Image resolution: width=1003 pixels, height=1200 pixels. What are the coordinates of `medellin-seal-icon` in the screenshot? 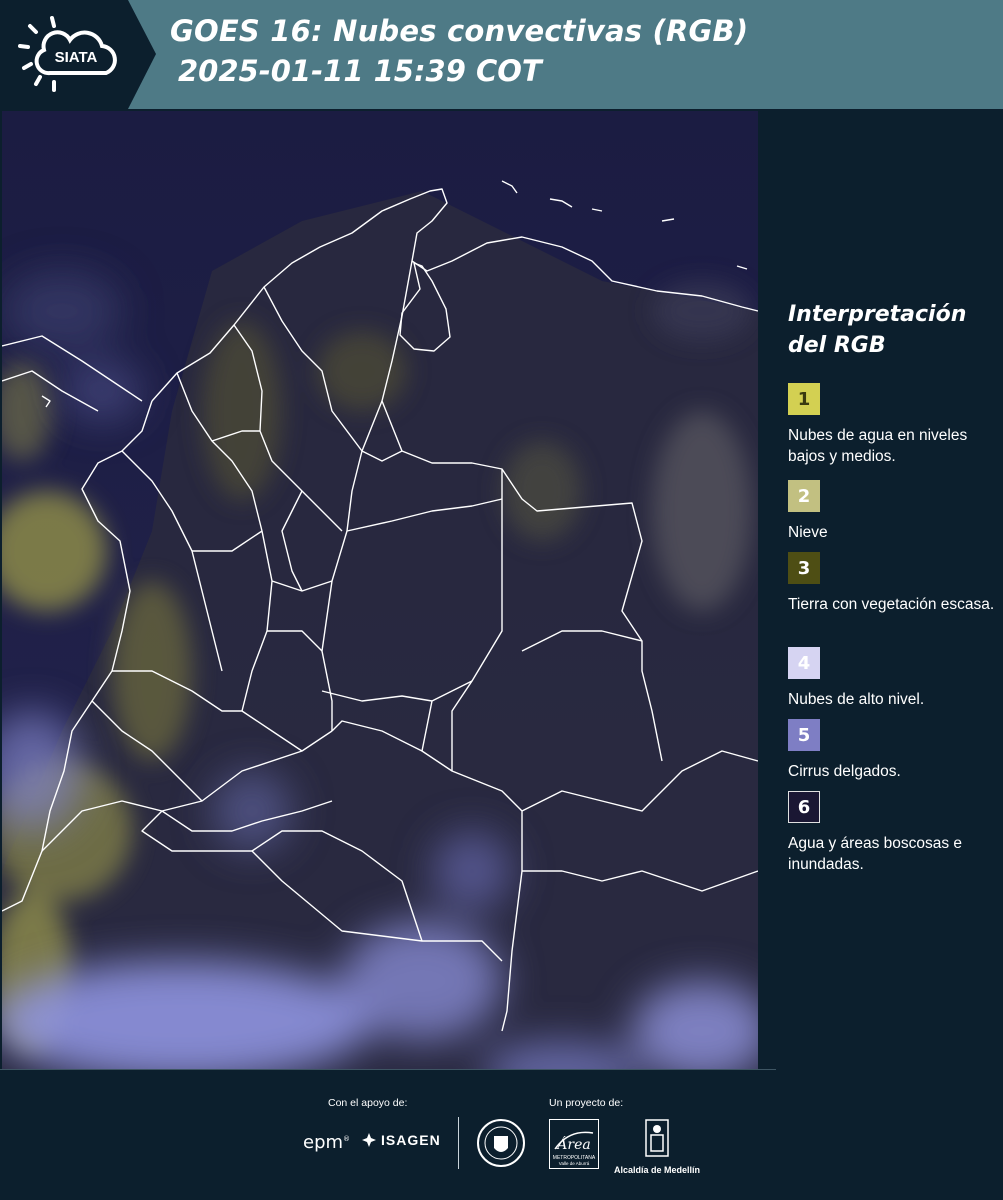 It's located at (501, 1143).